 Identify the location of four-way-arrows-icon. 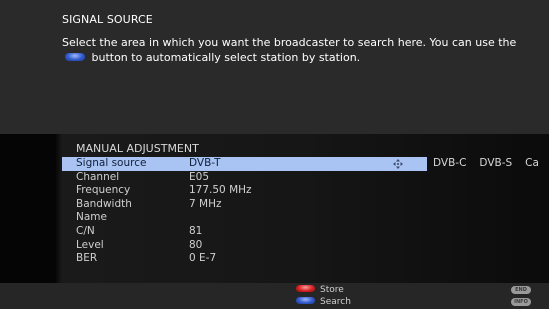
(398, 164).